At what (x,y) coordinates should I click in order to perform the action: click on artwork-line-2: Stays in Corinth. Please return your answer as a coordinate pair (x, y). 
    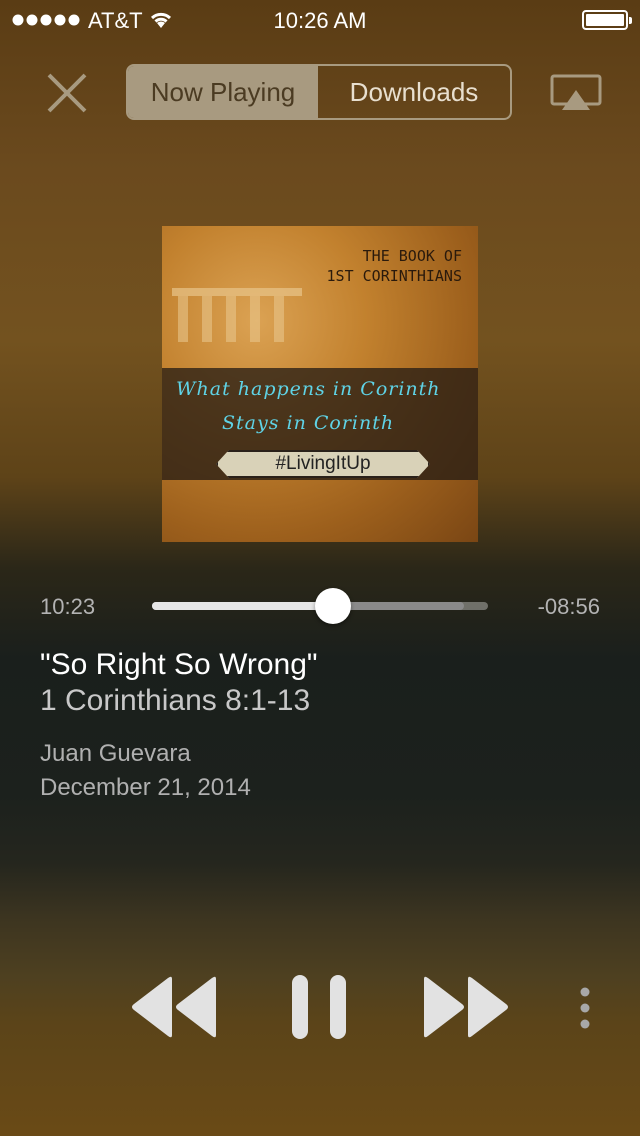
    Looking at the image, I should click on (308, 423).